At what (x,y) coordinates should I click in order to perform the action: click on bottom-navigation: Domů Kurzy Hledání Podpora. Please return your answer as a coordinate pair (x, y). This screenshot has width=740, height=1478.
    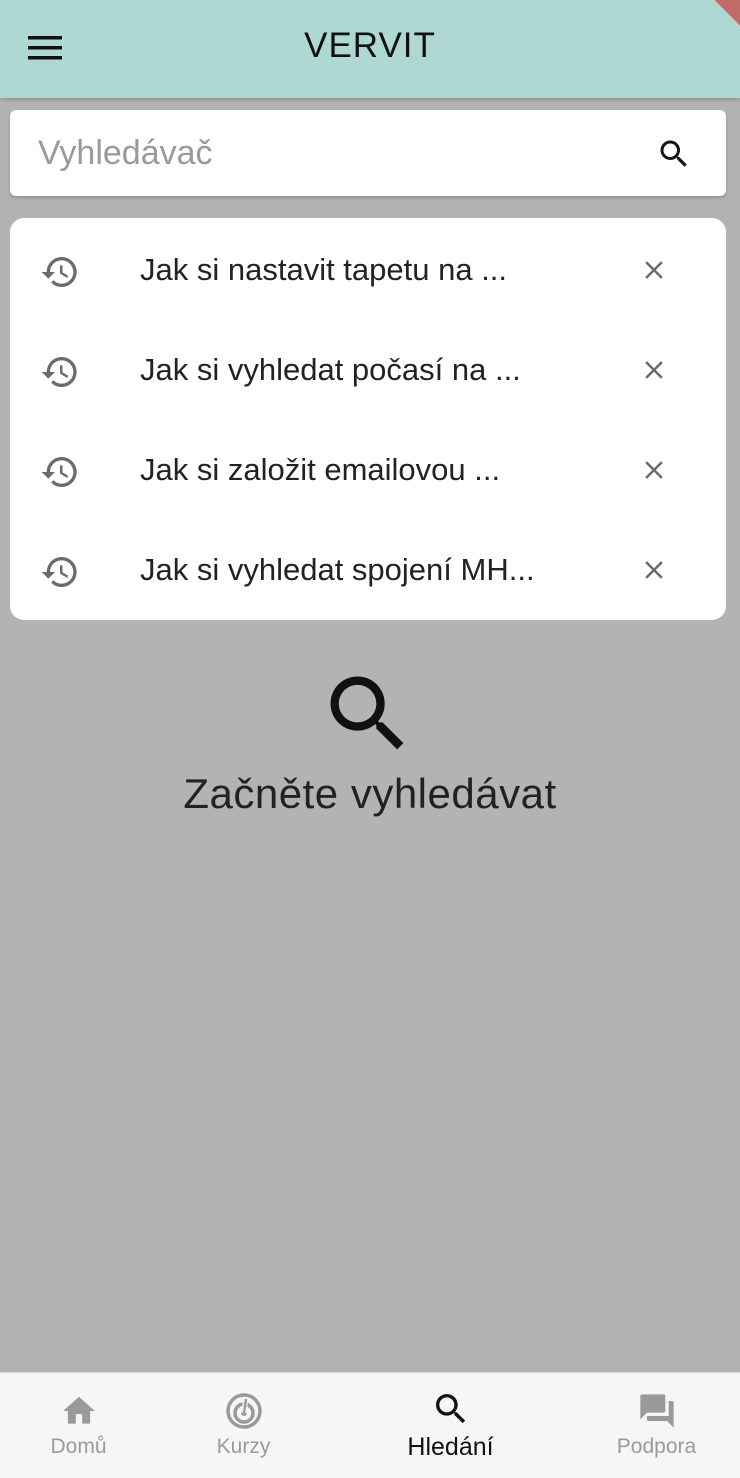
    Looking at the image, I should click on (370, 1425).